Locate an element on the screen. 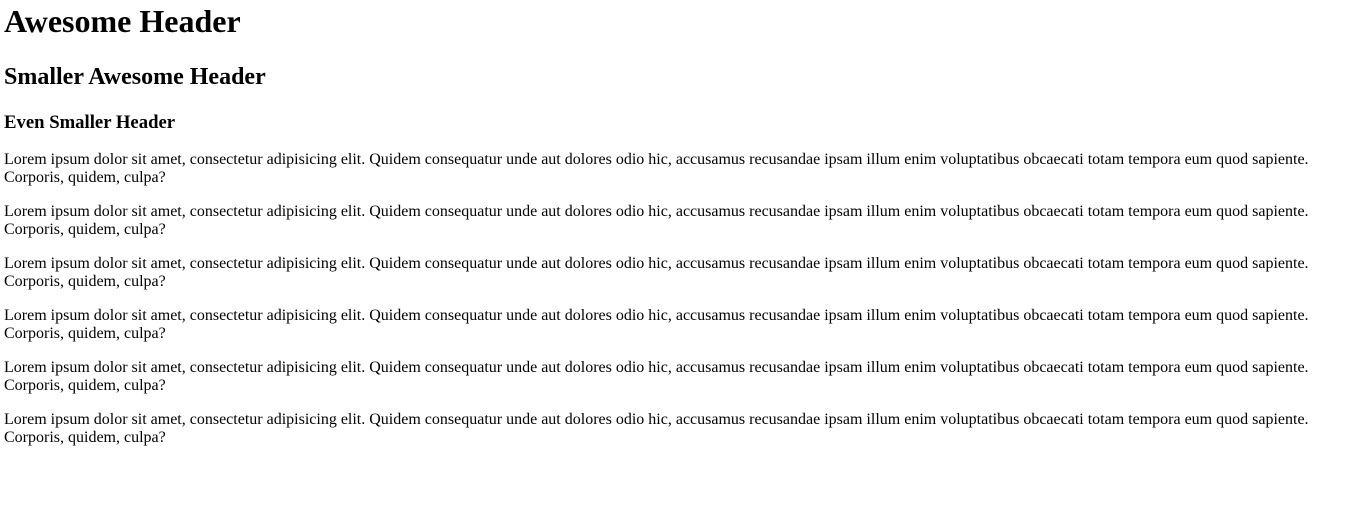 This screenshot has width=1348, height=521. main-header: Awesome Header is located at coordinates (122, 21).